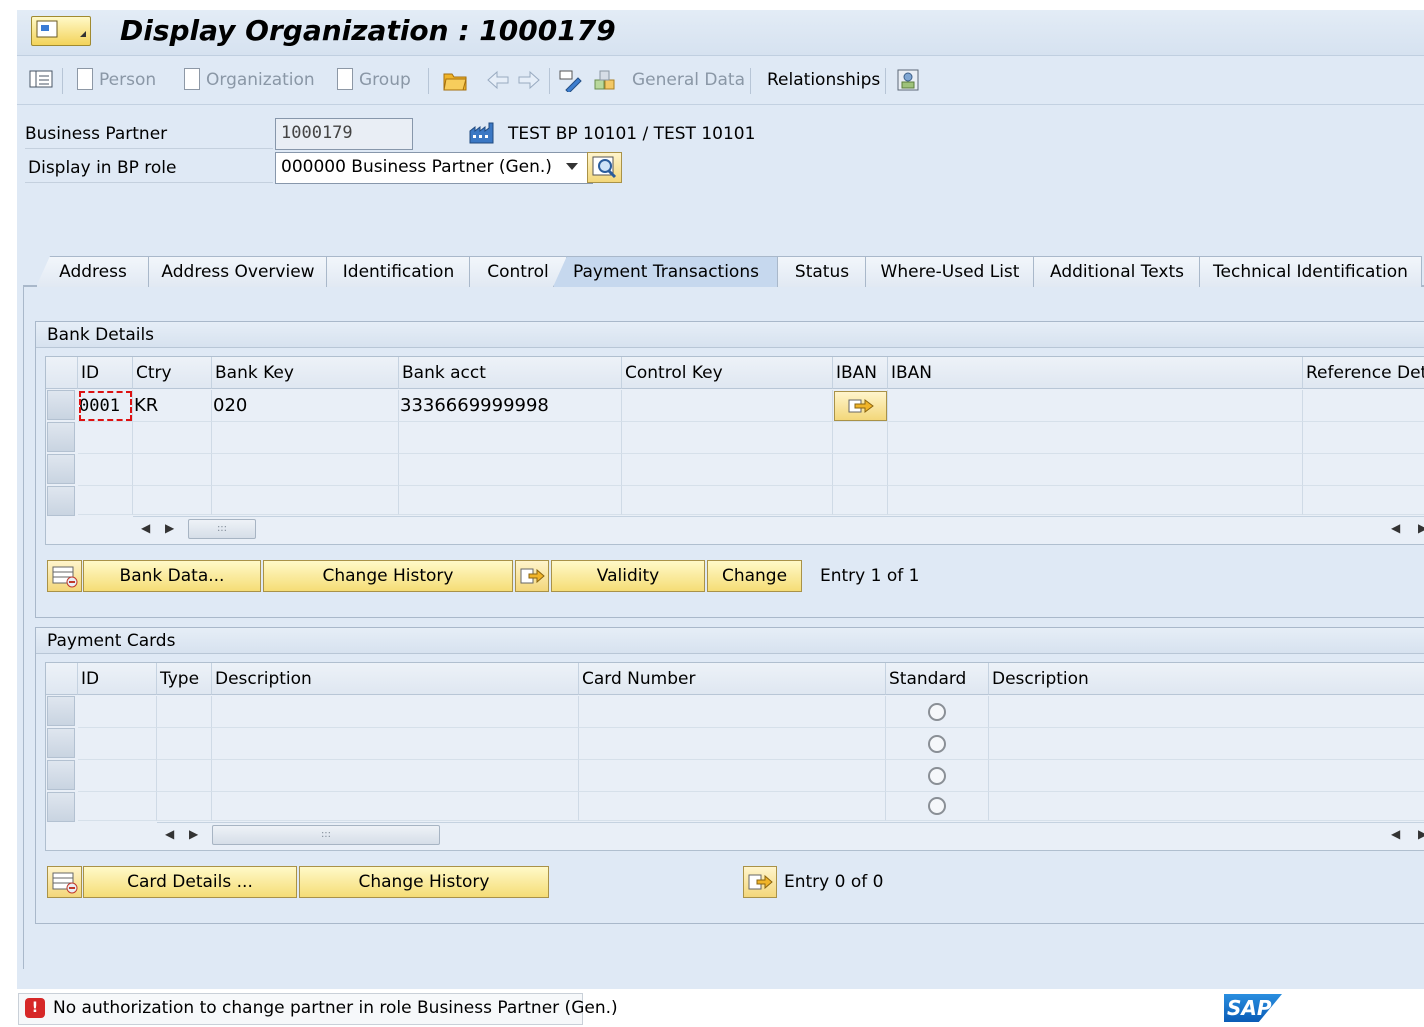 The image size is (1424, 1027). I want to click on col-ctry: Ctry, so click(172, 373).